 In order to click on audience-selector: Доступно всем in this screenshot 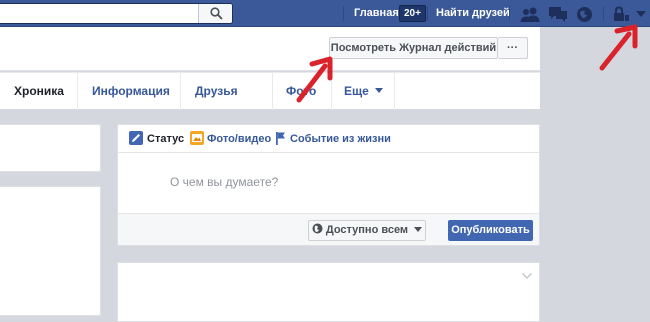, I will do `click(367, 230)`.